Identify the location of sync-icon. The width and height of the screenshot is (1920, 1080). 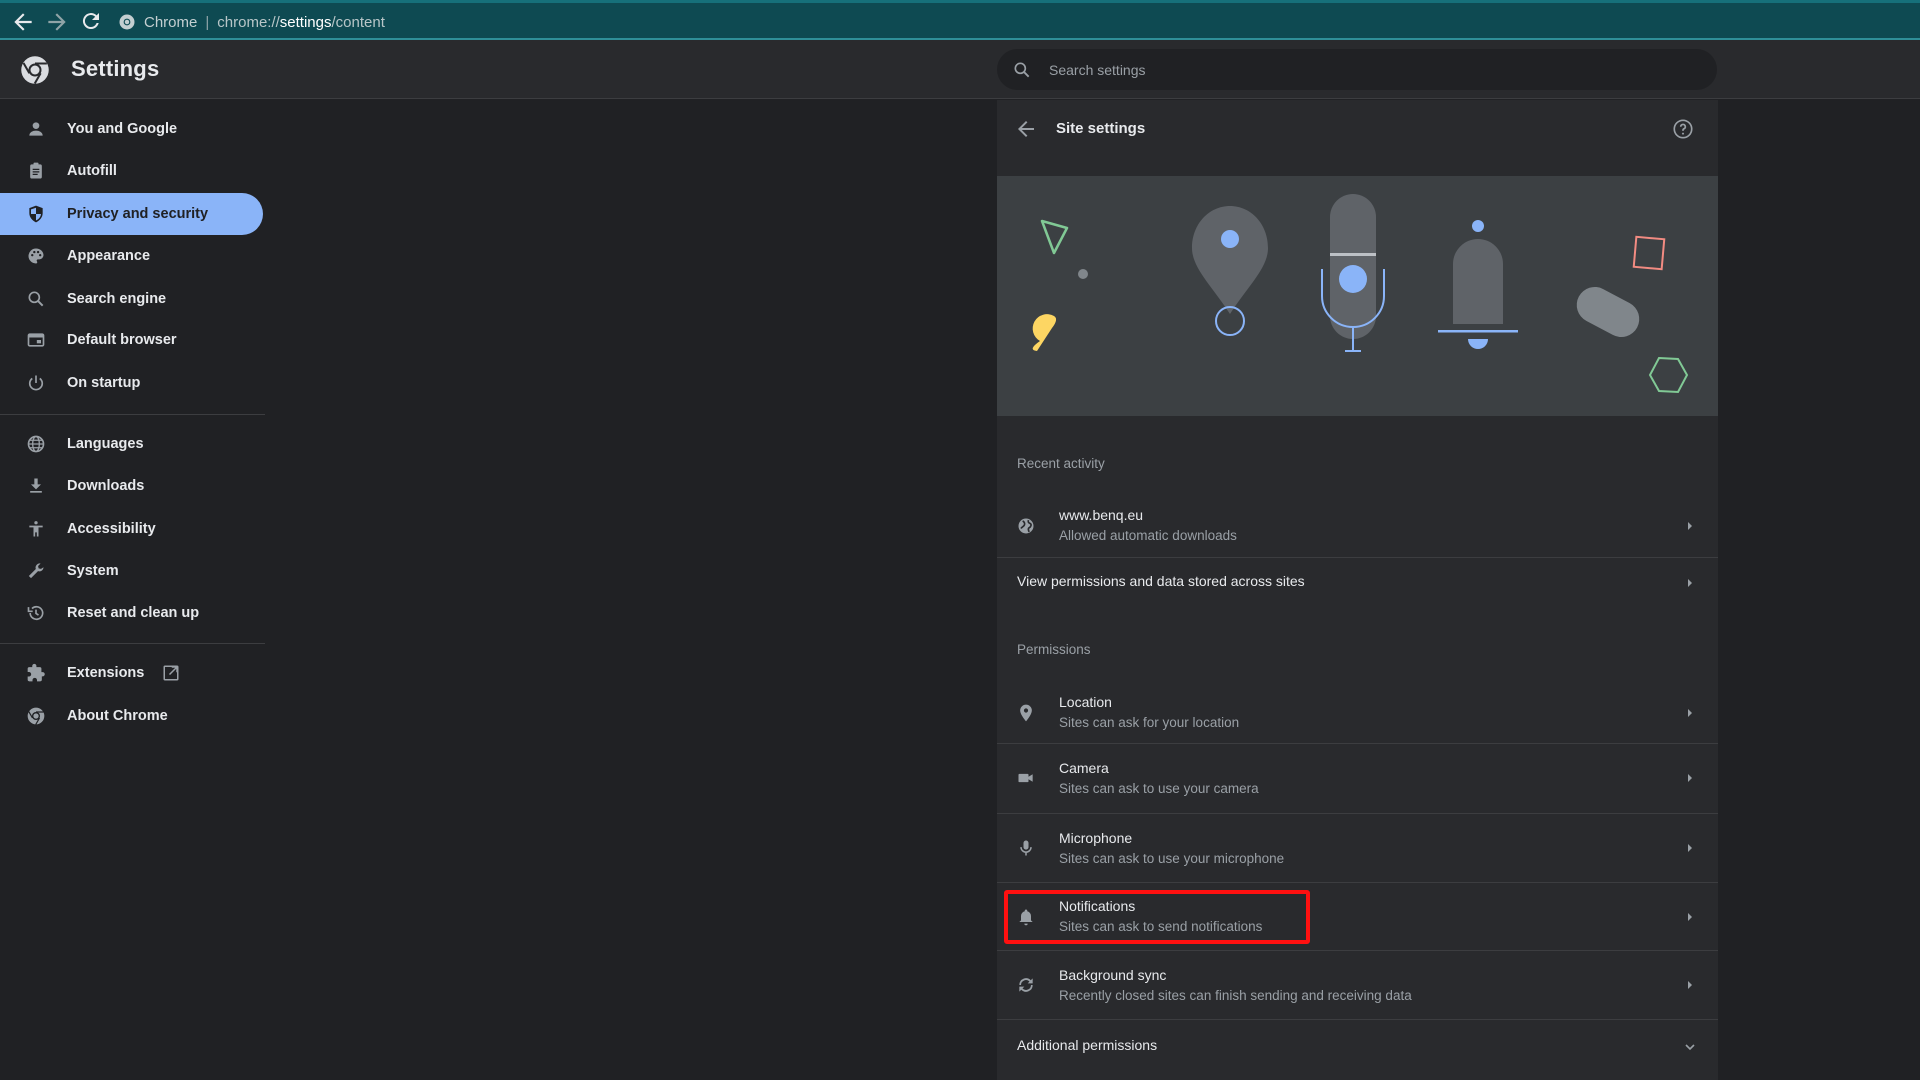
(1026, 985).